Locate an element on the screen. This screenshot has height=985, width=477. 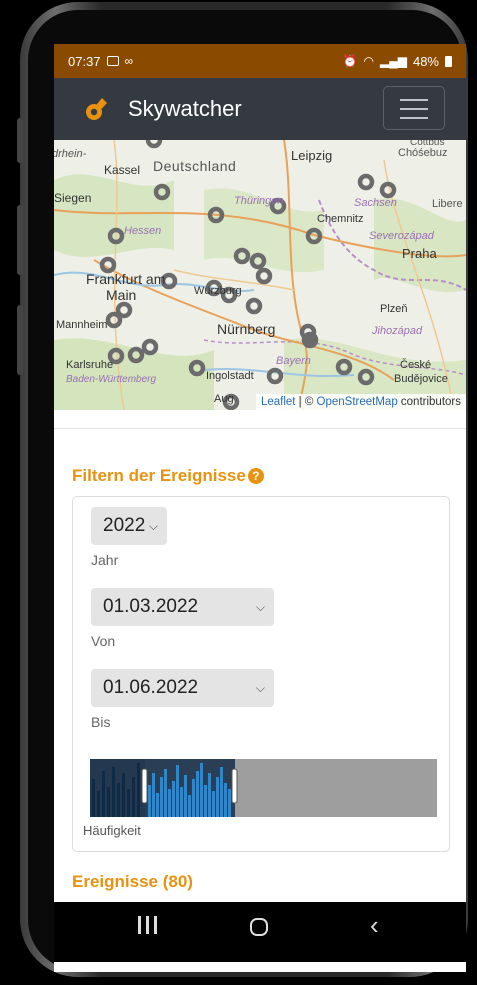
battery-percent: 48% is located at coordinates (425, 61).